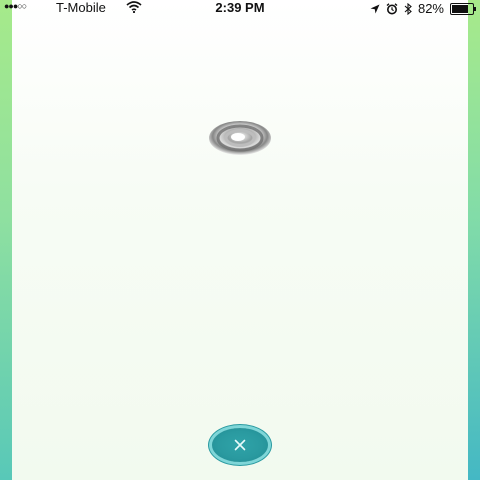 This screenshot has width=480, height=480. What do you see at coordinates (392, 8) in the screenshot?
I see `alarm-icon` at bounding box center [392, 8].